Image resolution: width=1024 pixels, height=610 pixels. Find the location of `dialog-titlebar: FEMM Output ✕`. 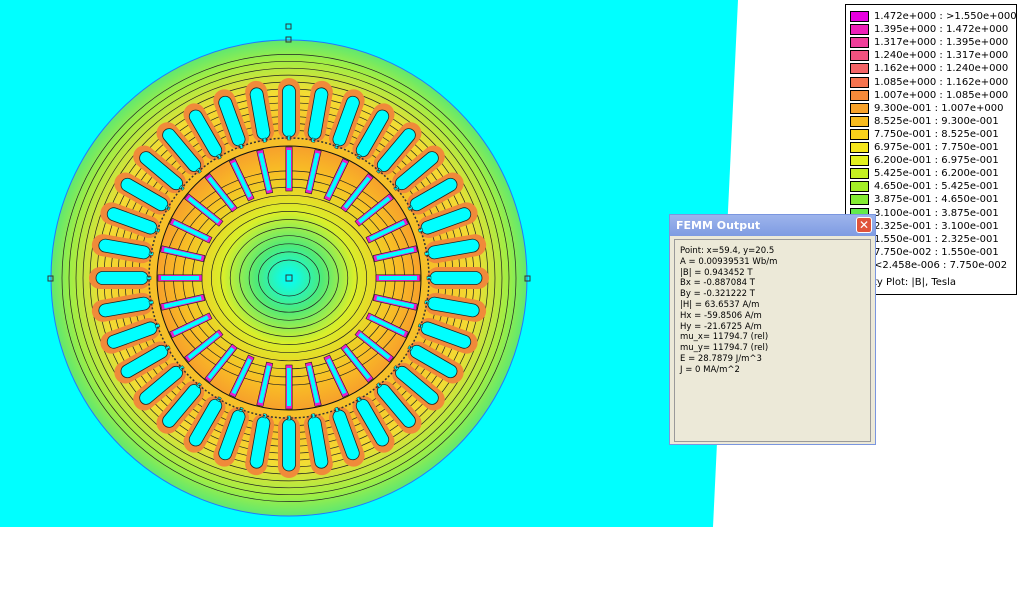

dialog-titlebar: FEMM Output ✕ is located at coordinates (772, 225).